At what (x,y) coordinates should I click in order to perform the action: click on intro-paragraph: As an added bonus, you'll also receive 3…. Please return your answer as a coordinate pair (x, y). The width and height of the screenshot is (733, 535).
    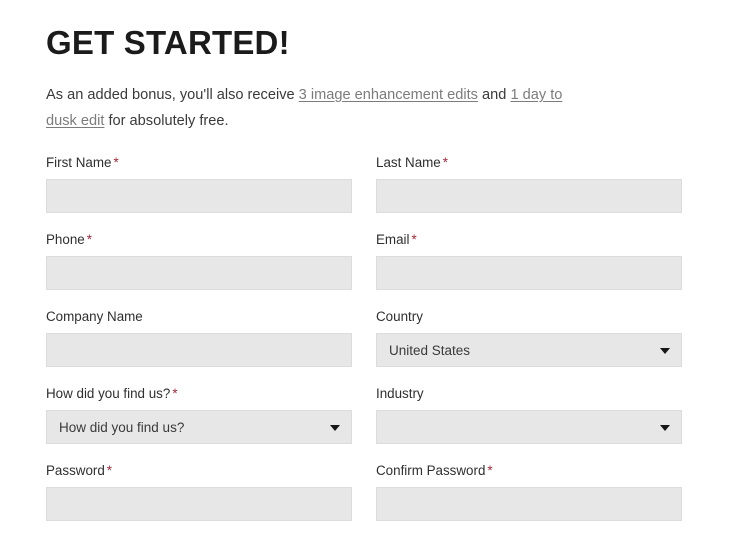
    Looking at the image, I should click on (311, 99).